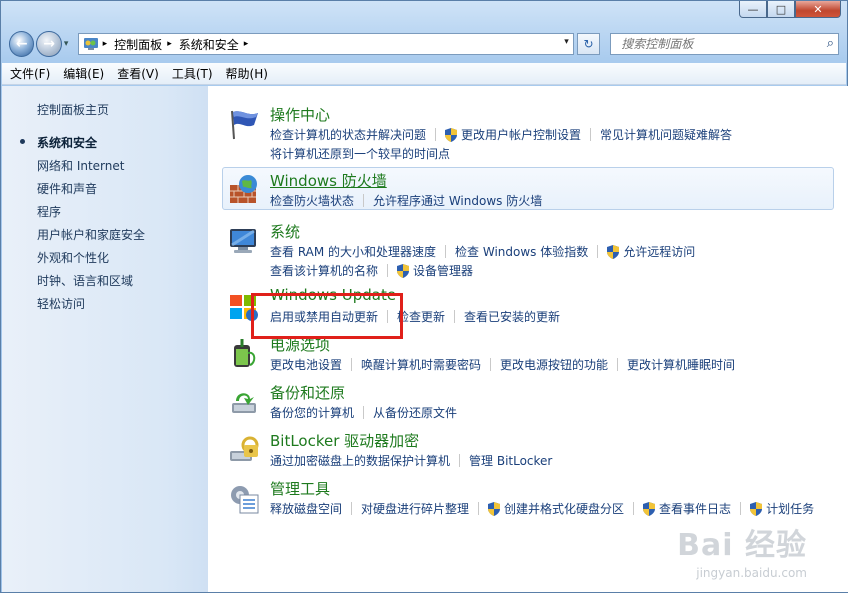 This screenshot has width=848, height=593. Describe the element at coordinates (91, 214) in the screenshot. I see `sidebar-item: 程序` at that location.